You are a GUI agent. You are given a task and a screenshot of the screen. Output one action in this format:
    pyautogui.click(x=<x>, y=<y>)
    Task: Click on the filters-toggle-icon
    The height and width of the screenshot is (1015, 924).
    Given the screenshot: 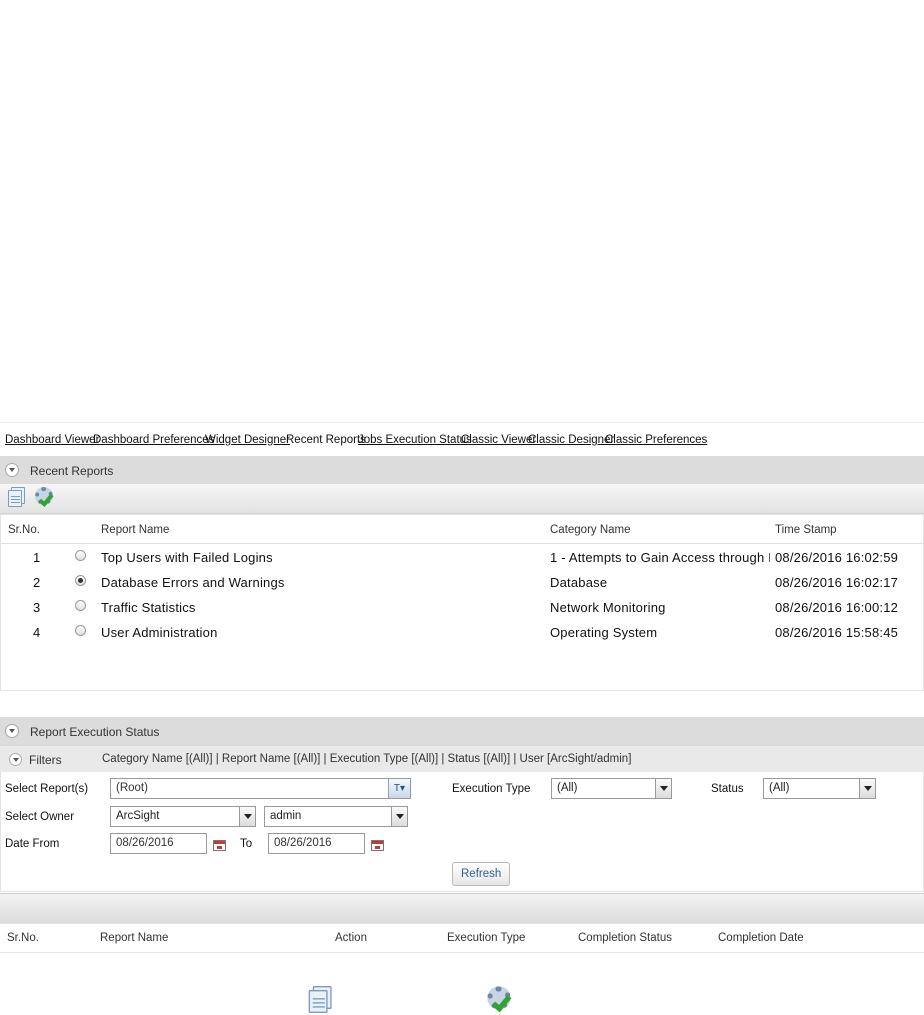 What is the action you would take?
    pyautogui.click(x=15, y=759)
    